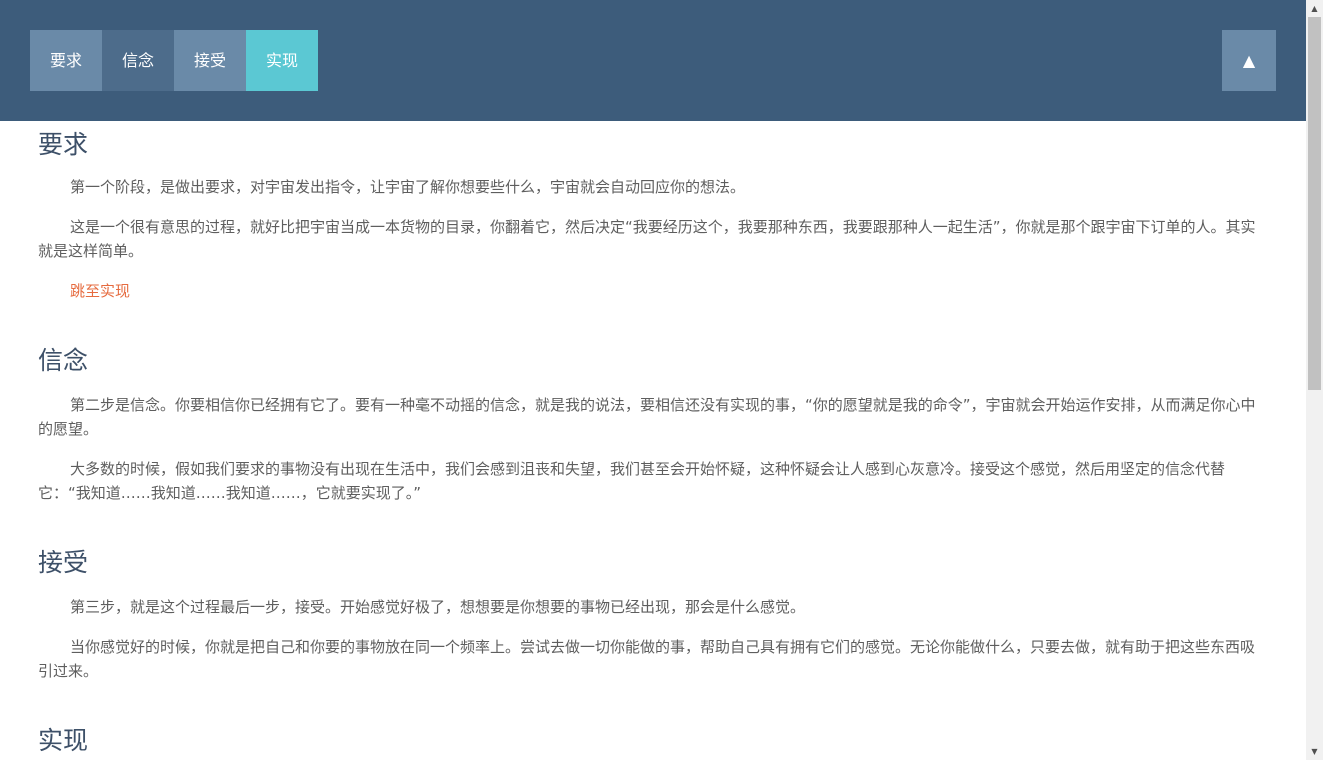 The height and width of the screenshot is (760, 1323). Describe the element at coordinates (138, 60) in the screenshot. I see `tab-xinnian: 信念` at that location.